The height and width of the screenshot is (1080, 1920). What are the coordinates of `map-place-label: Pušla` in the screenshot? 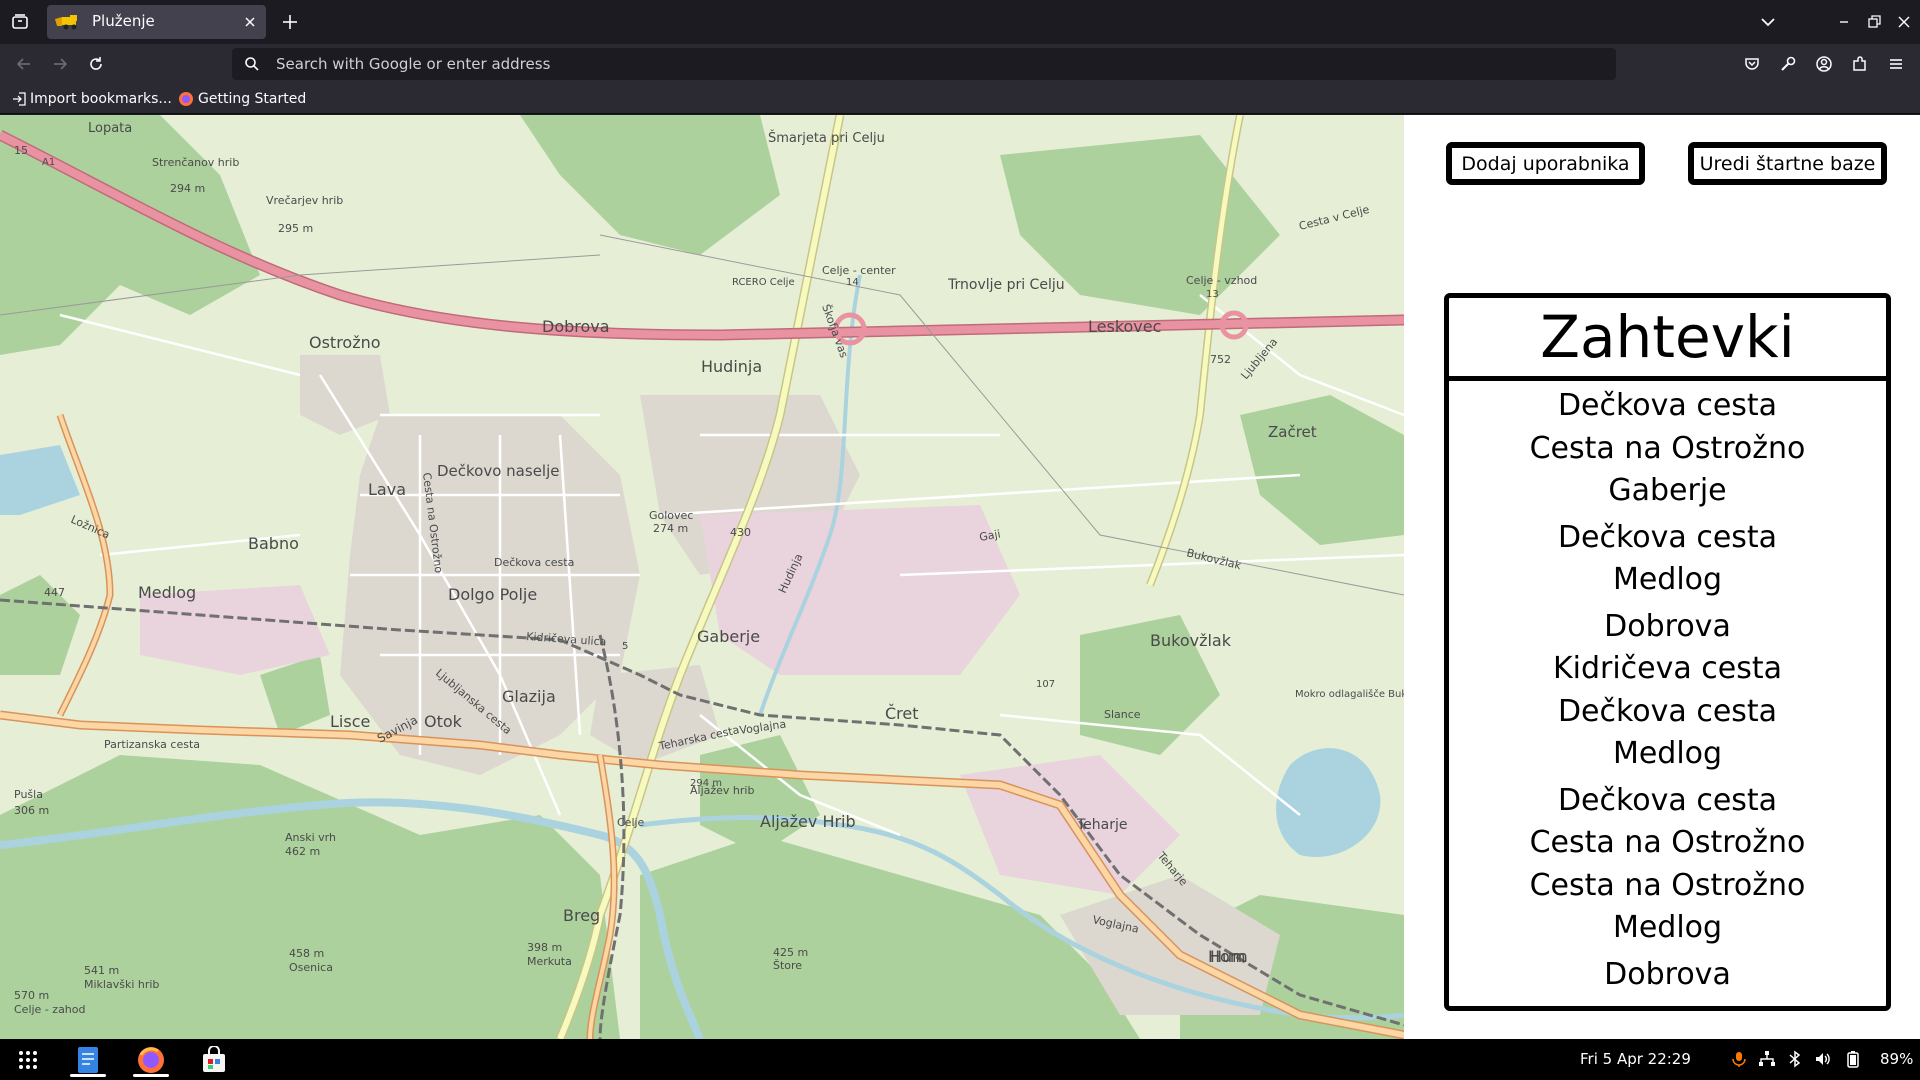 It's located at (28, 794).